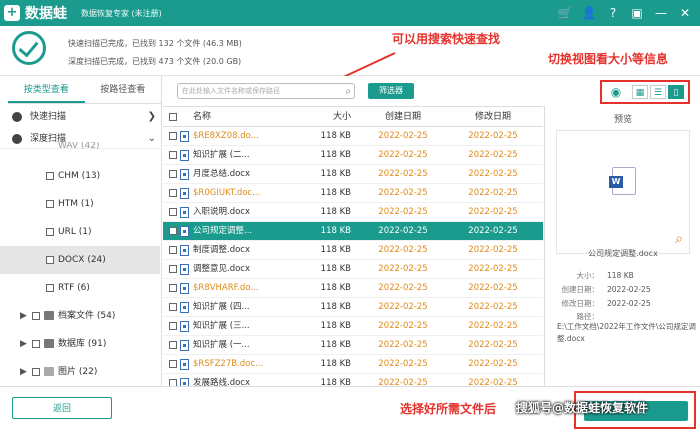 This screenshot has height=431, width=700. What do you see at coordinates (123, 89) in the screenshot?
I see `tab-by-path: 按路径查看` at bounding box center [123, 89].